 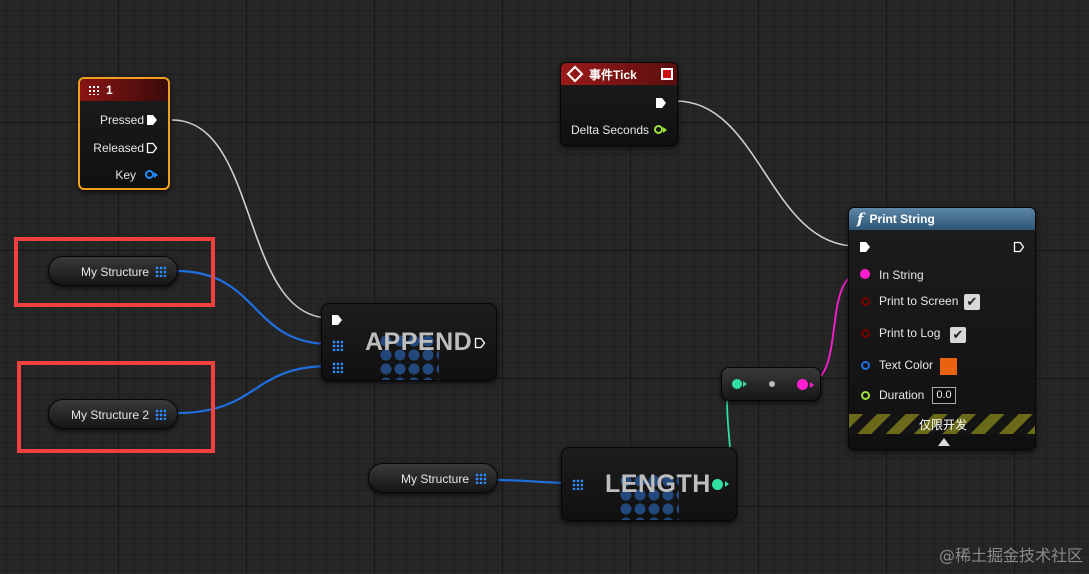 I want to click on watermark: @稀土掘金技术社区, so click(x=1010, y=555).